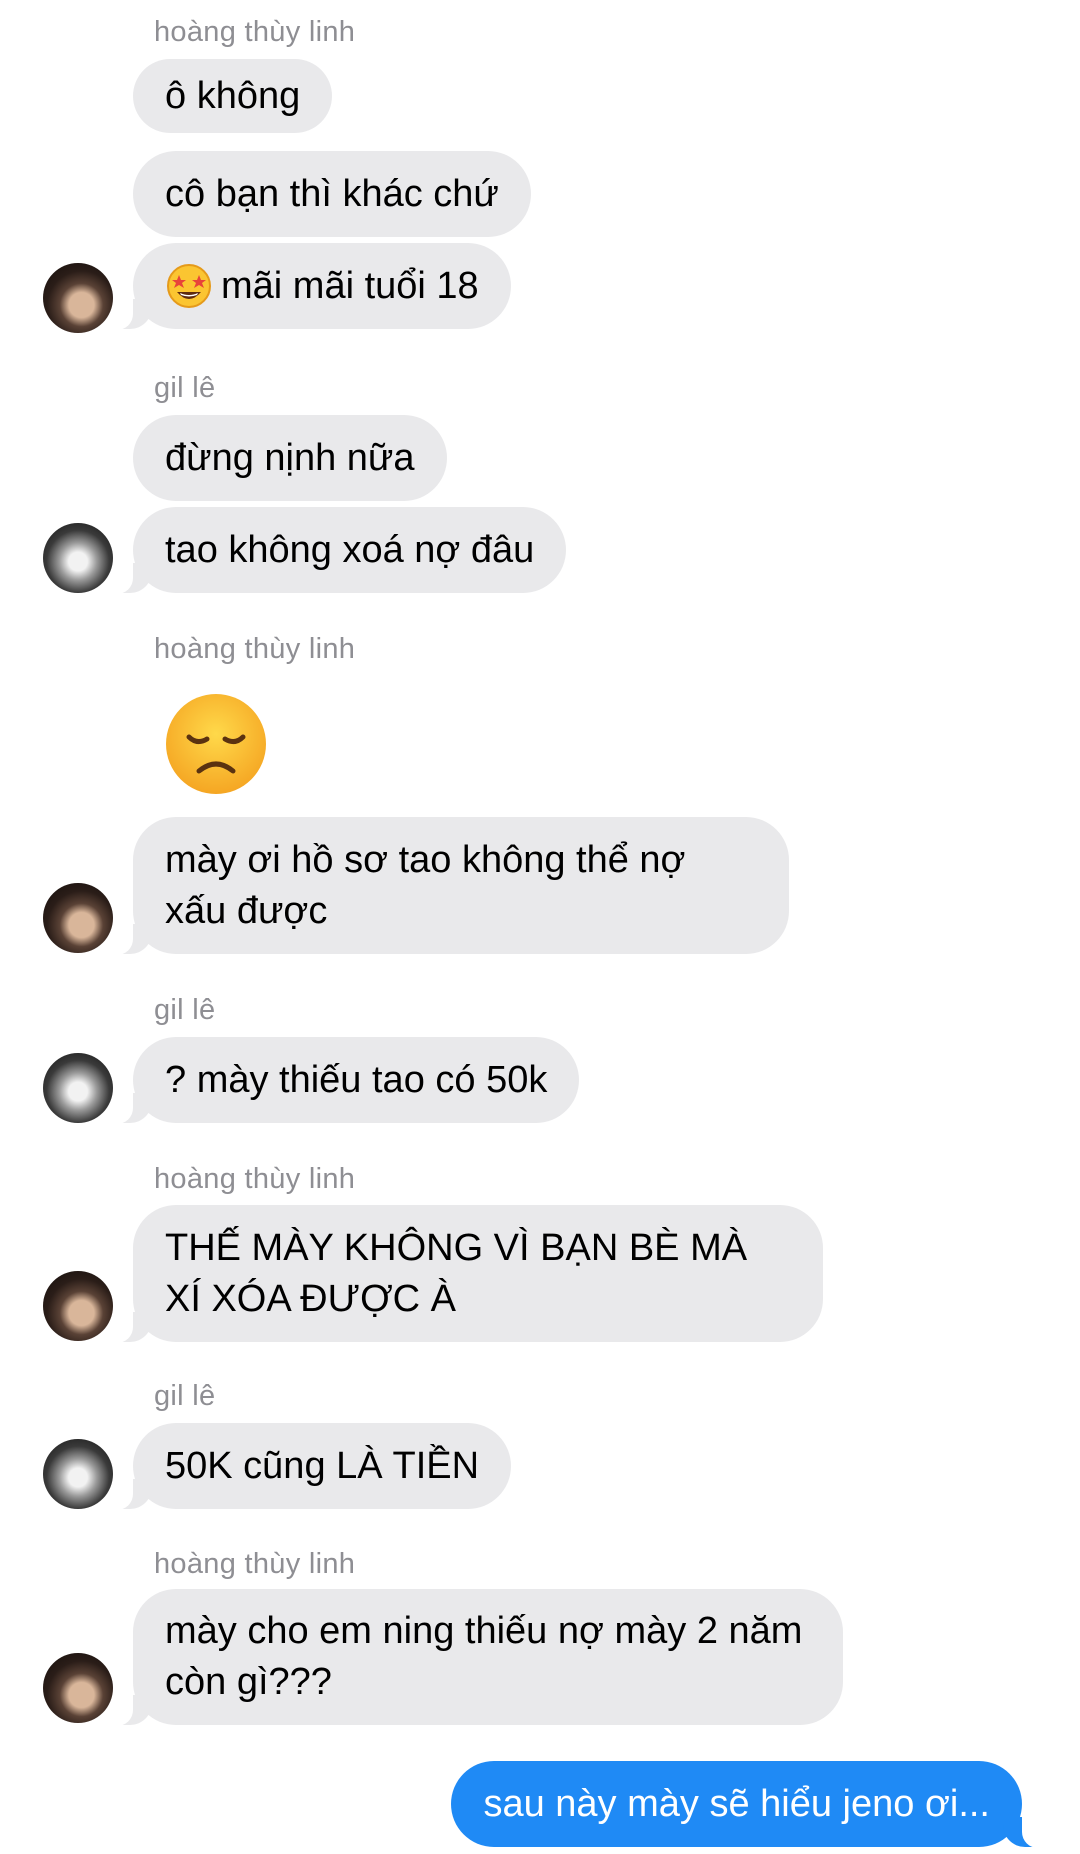 The height and width of the screenshot is (1854, 1080). I want to click on message-bubble: mày ơi hồ sơ tao không thể nợ xấu được, so click(449, 886).